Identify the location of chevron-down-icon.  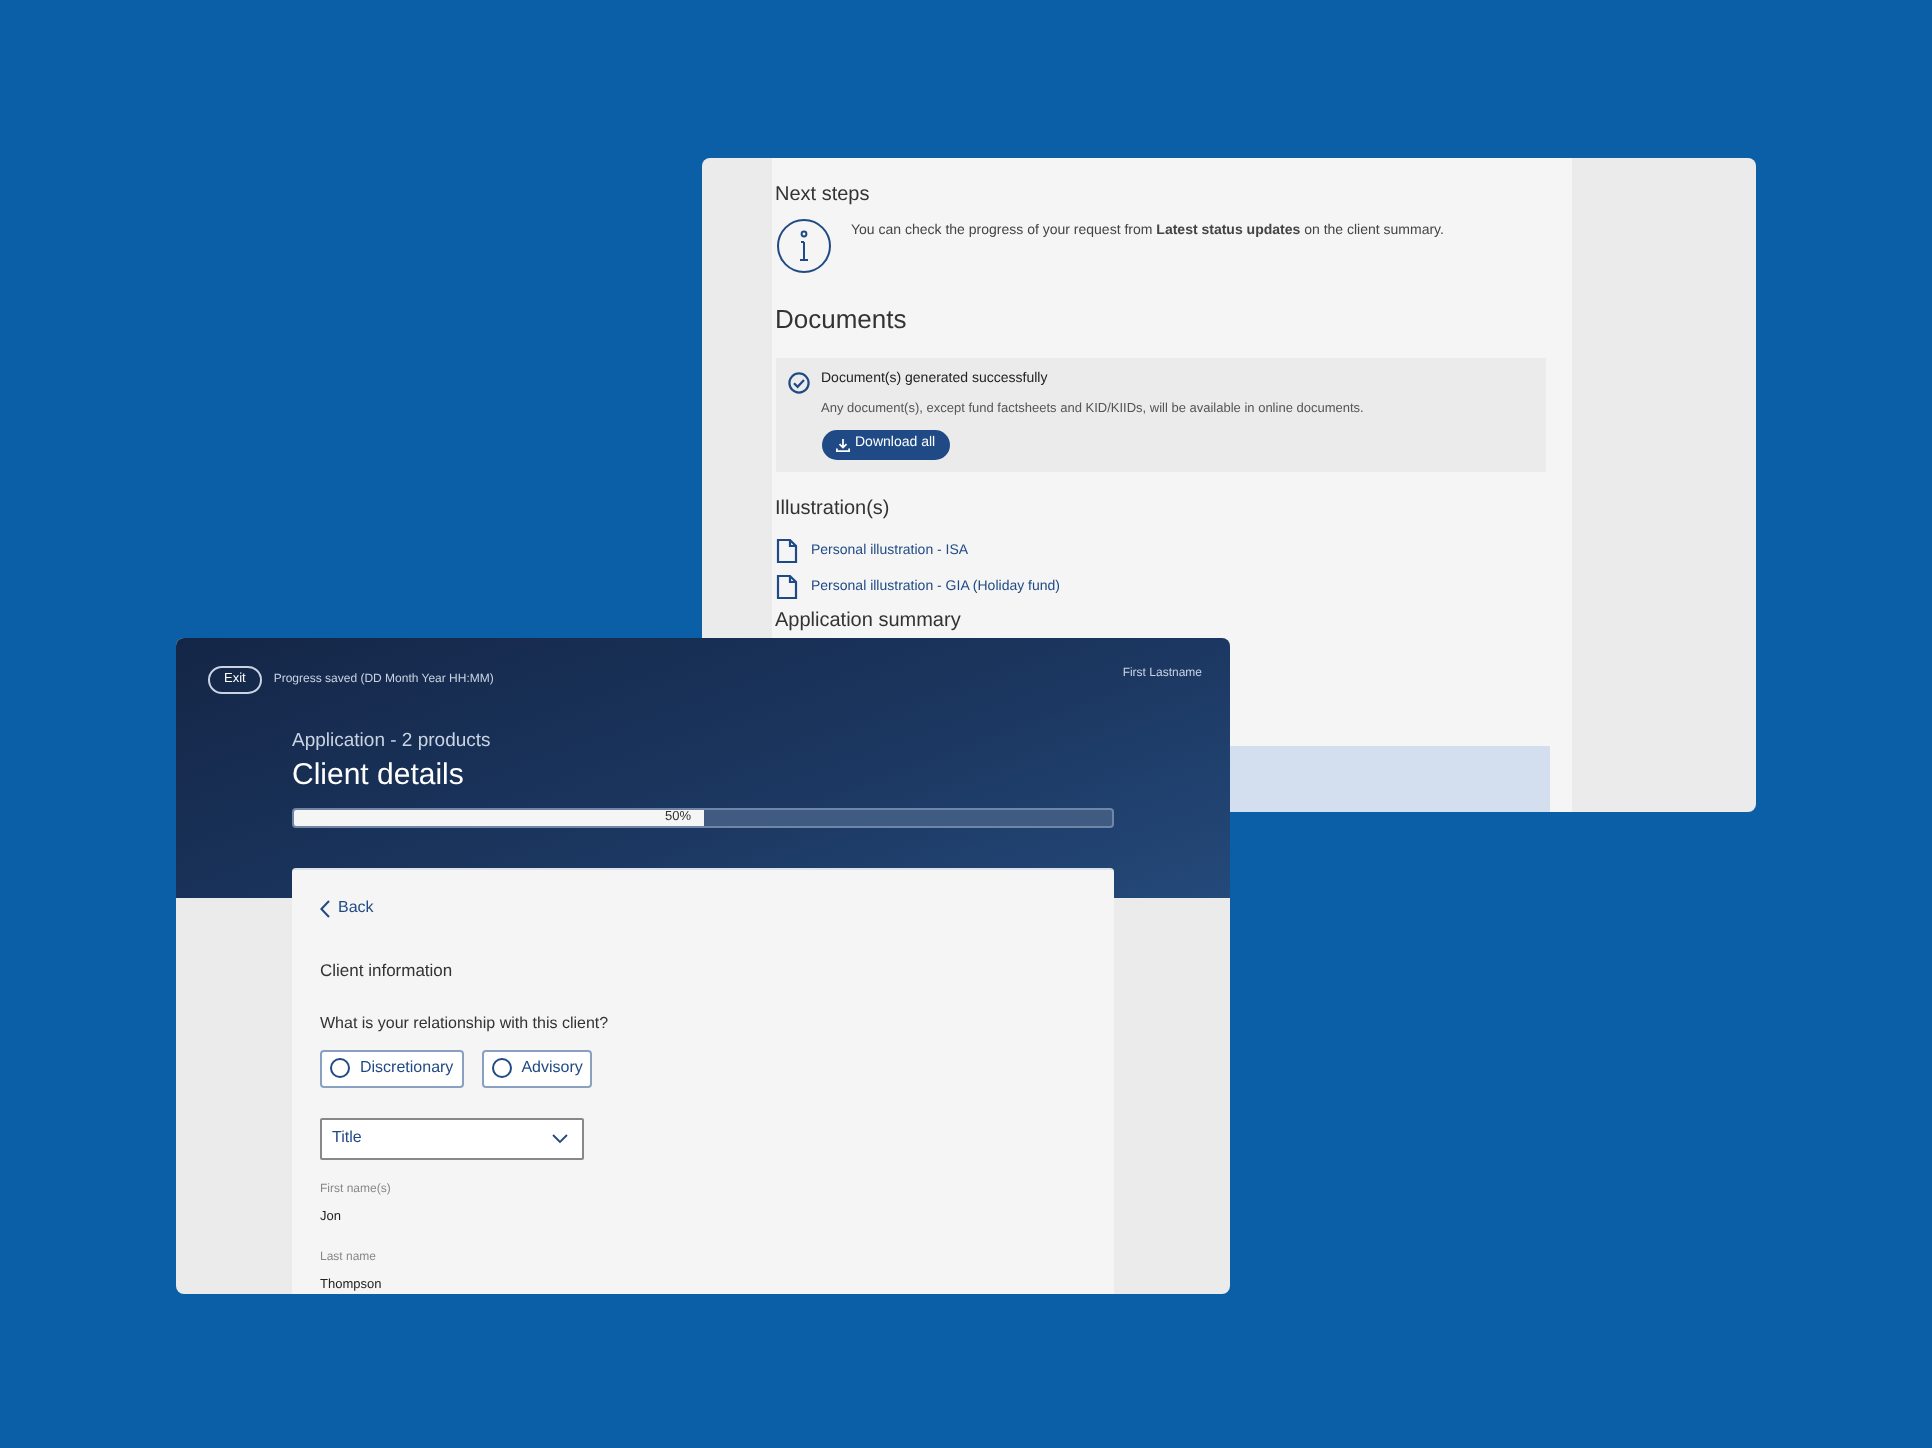
(560, 1138).